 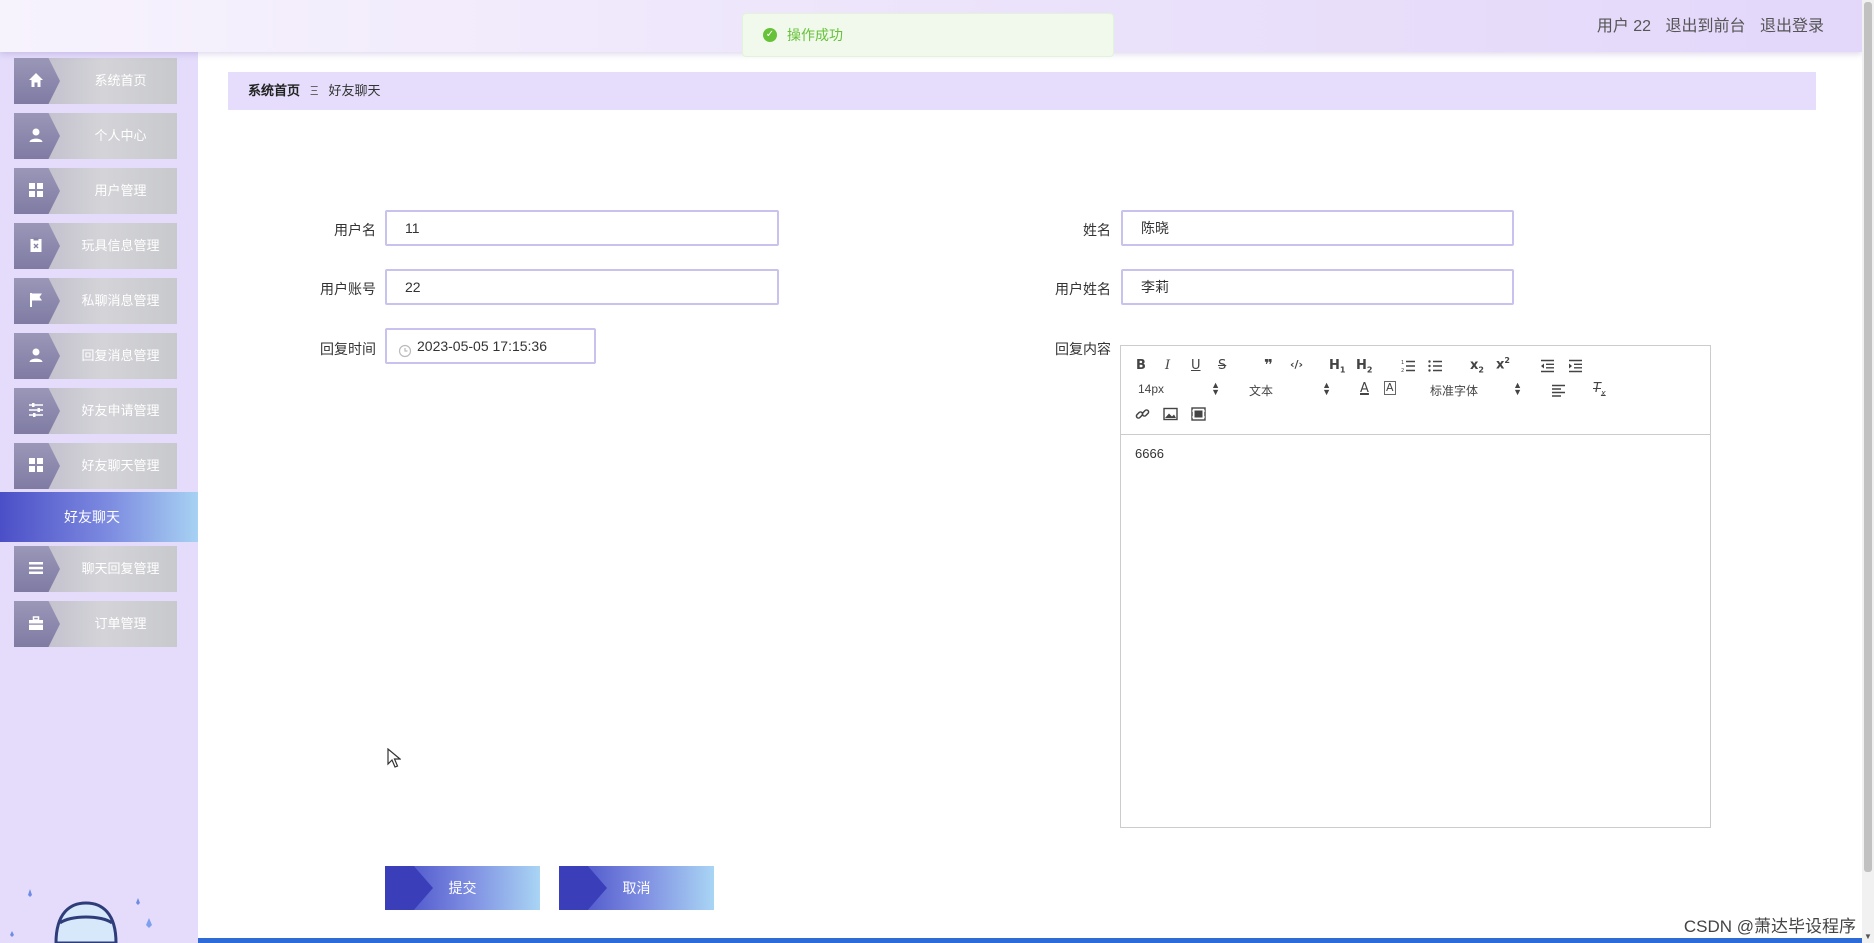 I want to click on sidebar-item-label: 回复消息管理, so click(x=120, y=355).